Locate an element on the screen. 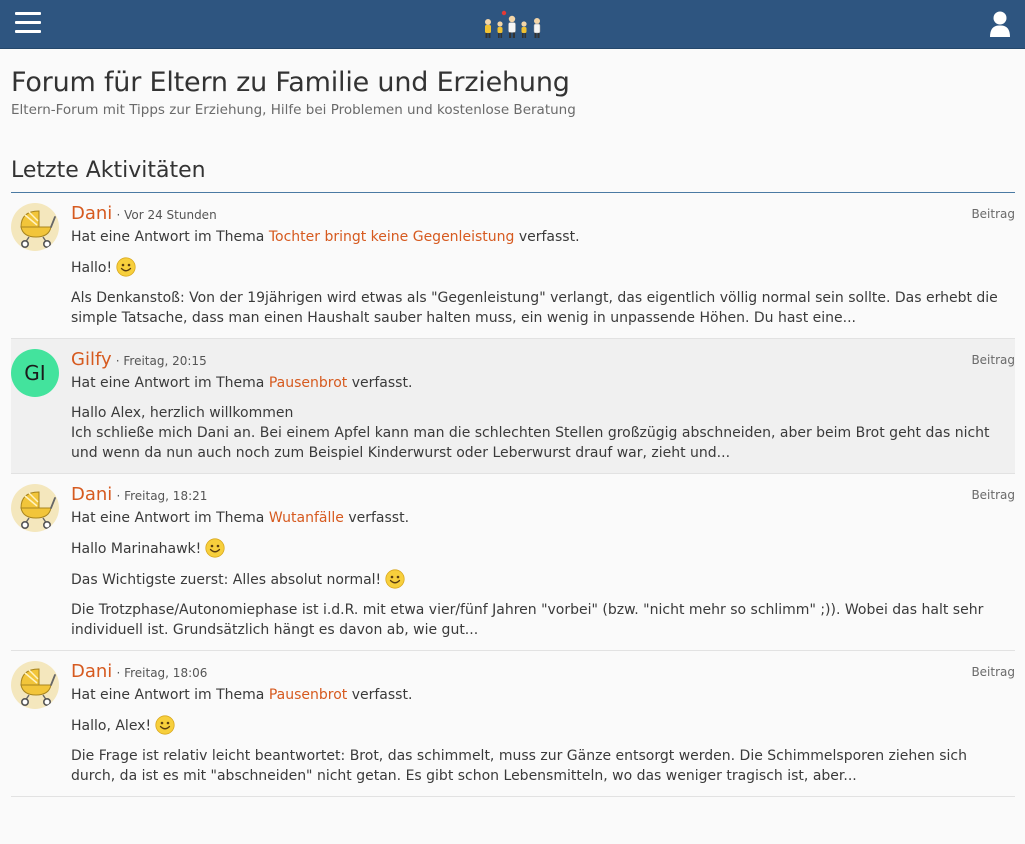 Image resolution: width=1025 pixels, height=844 pixels. thread-link: Wutanfälle is located at coordinates (306, 518).